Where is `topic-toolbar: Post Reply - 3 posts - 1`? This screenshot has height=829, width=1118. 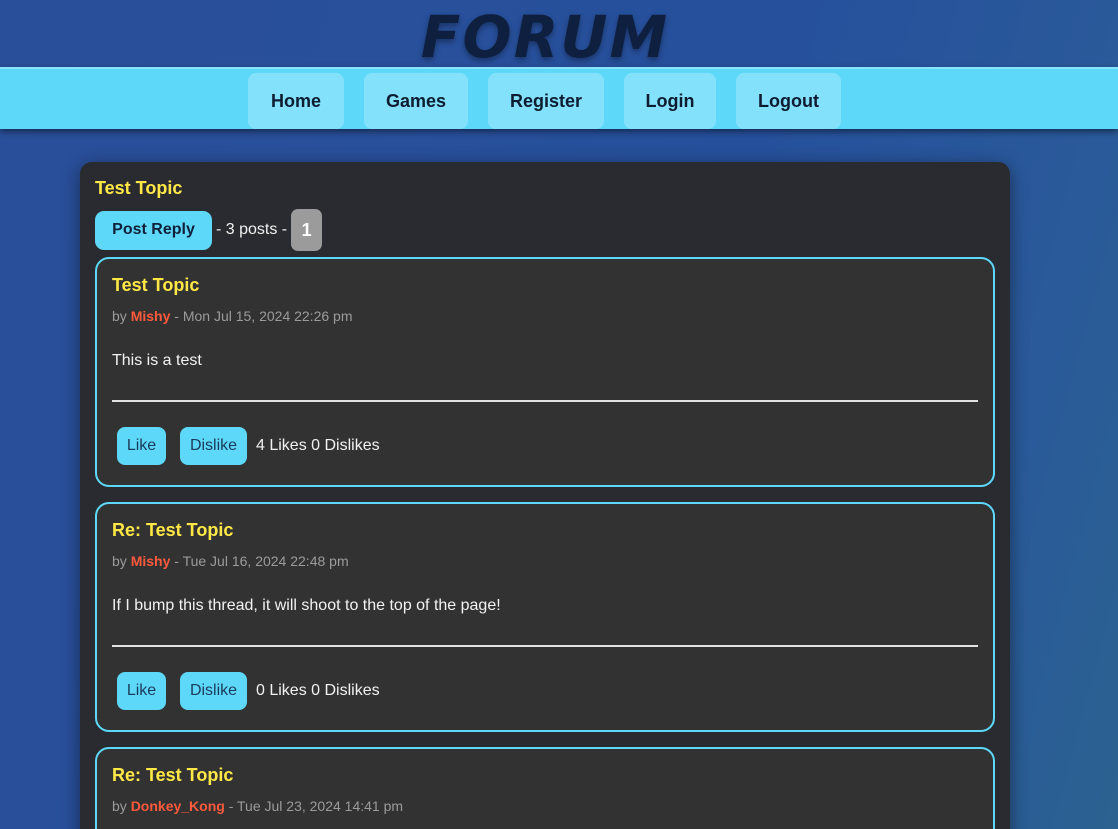 topic-toolbar: Post Reply - 3 posts - 1 is located at coordinates (209, 230).